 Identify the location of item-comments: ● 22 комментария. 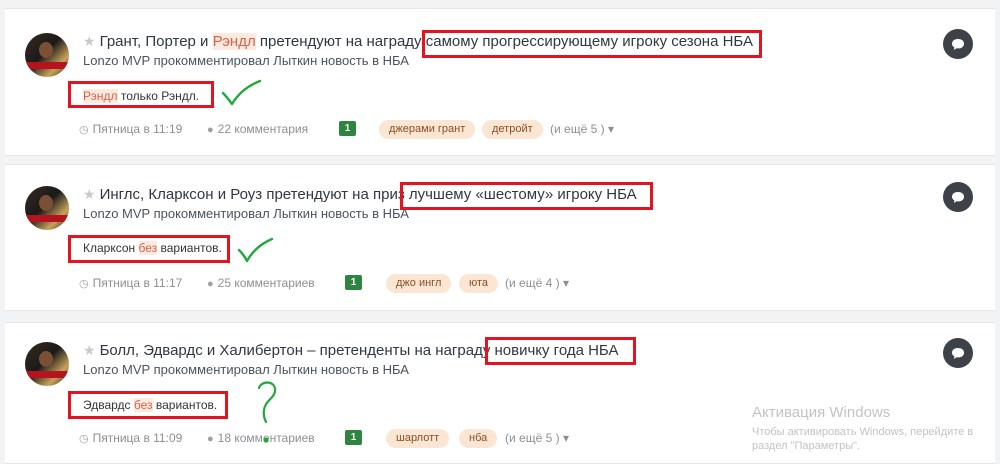
(257, 129).